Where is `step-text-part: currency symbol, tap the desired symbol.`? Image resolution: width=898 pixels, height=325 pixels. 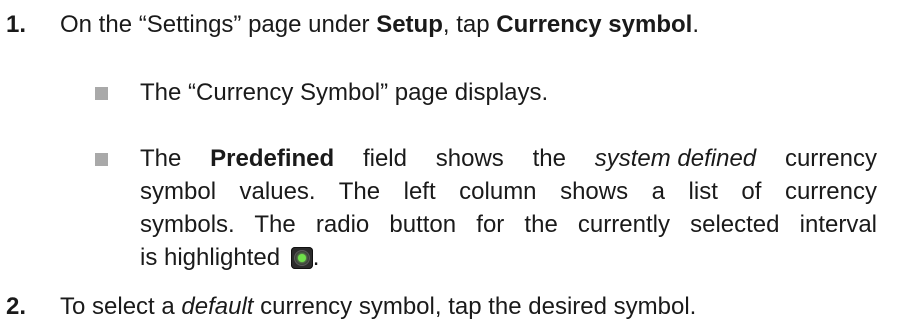
step-text-part: currency symbol, tap the desired symbol. is located at coordinates (475, 306).